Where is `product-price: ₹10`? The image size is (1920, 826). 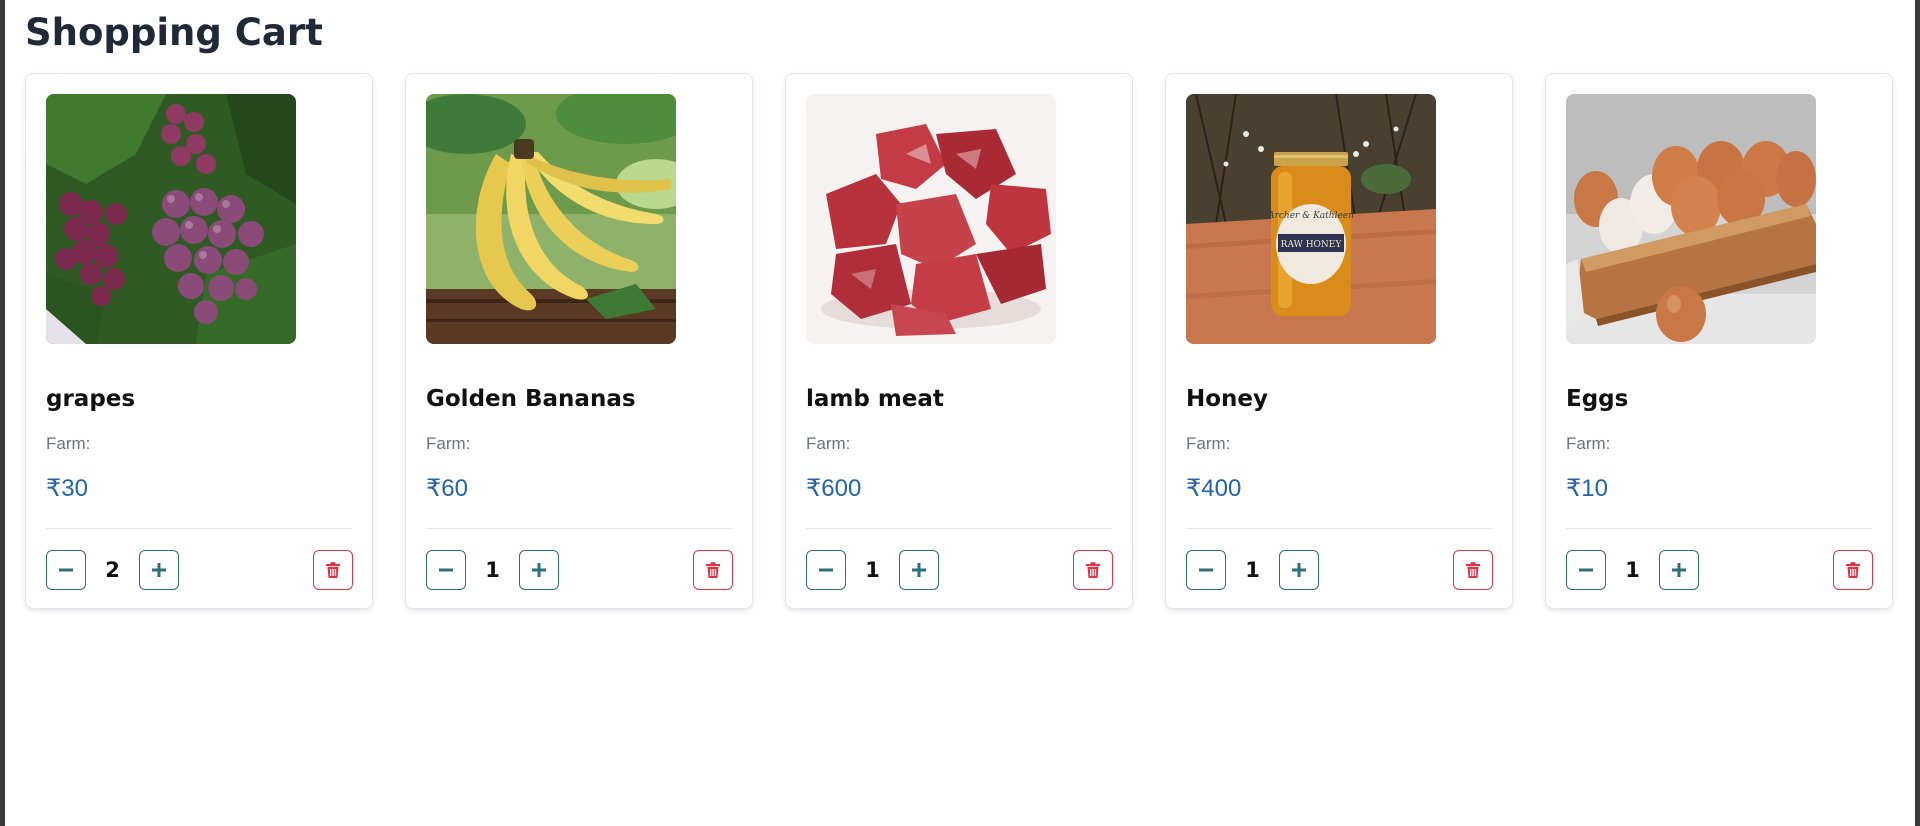
product-price: ₹10 is located at coordinates (1587, 488).